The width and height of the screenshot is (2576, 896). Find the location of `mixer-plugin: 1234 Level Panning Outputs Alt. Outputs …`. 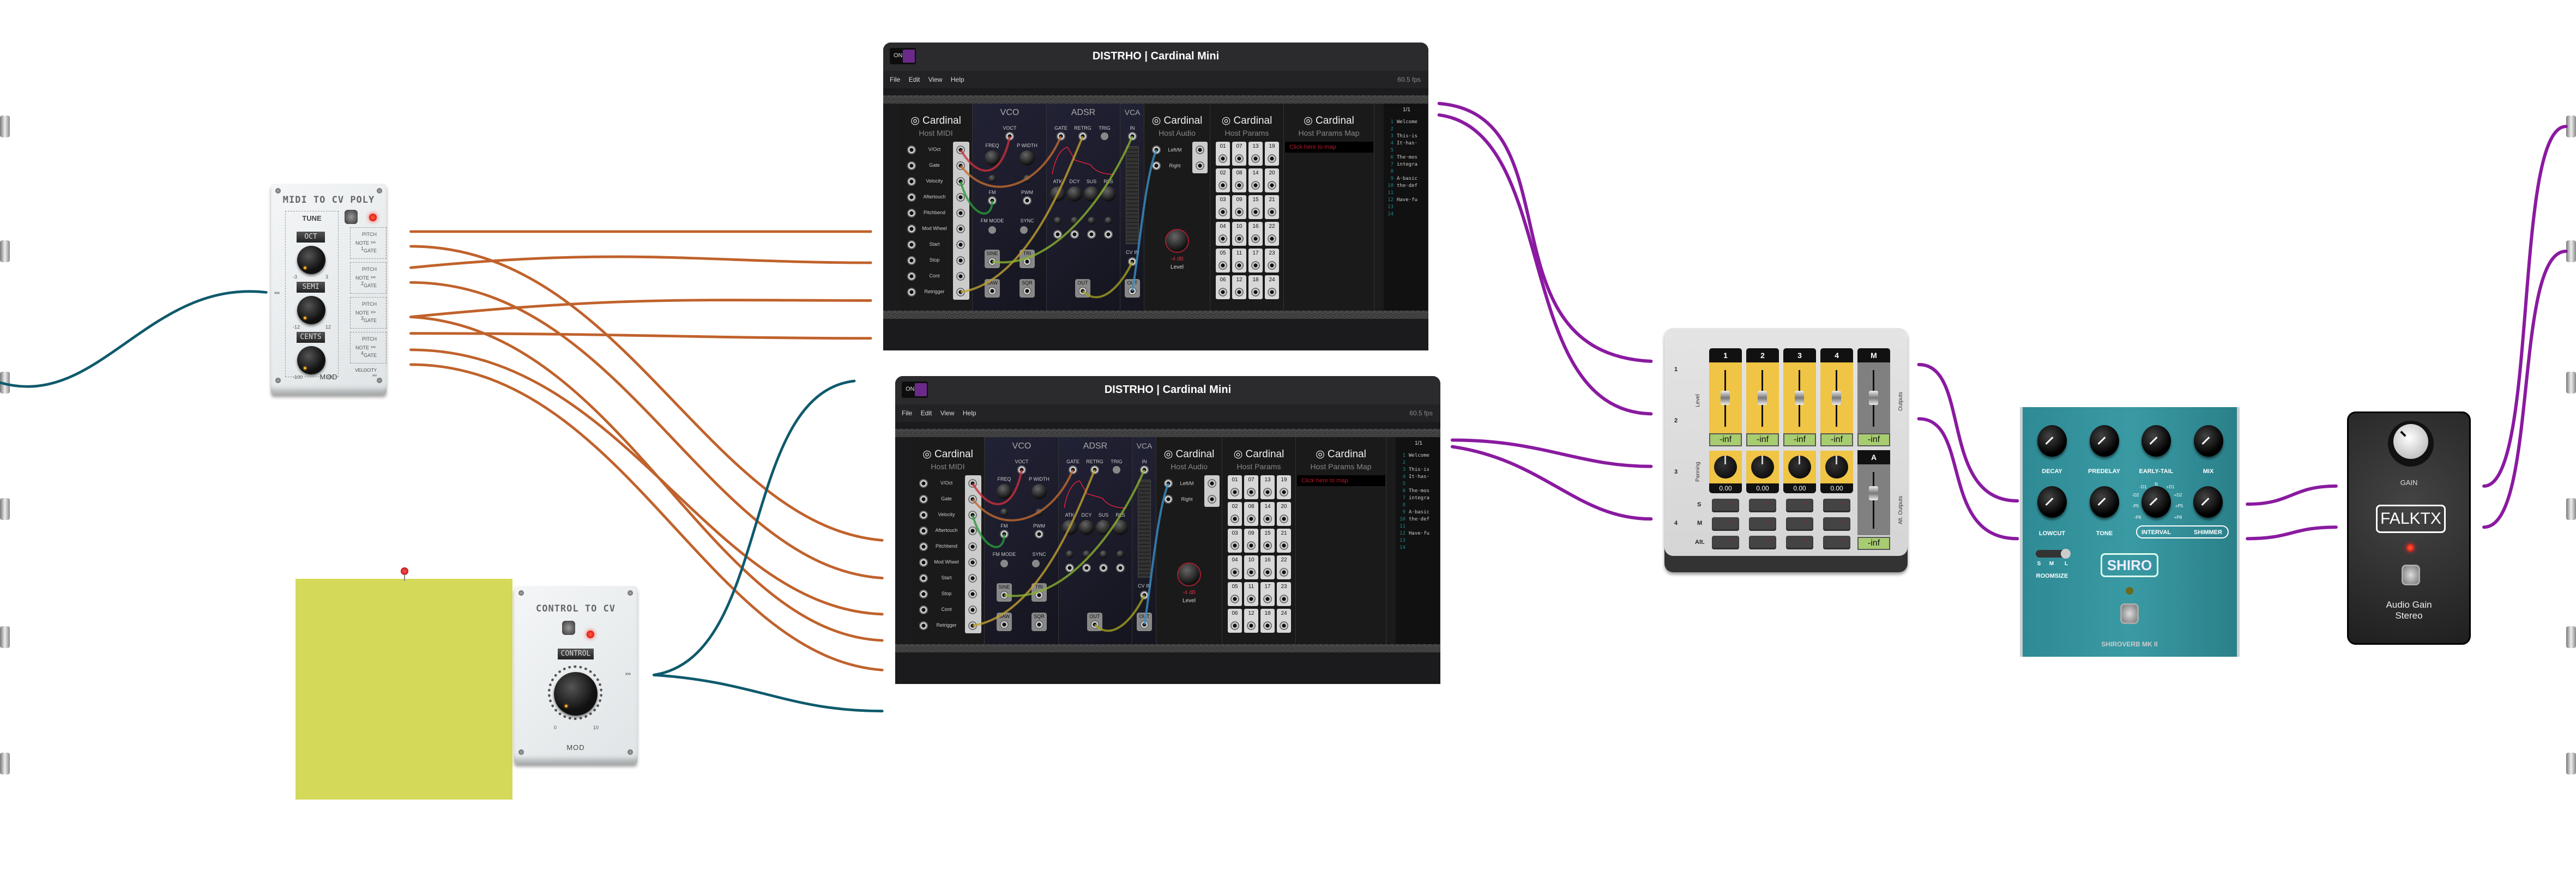

mixer-plugin: 1234 Level Panning Outputs Alt. Outputs … is located at coordinates (1786, 450).